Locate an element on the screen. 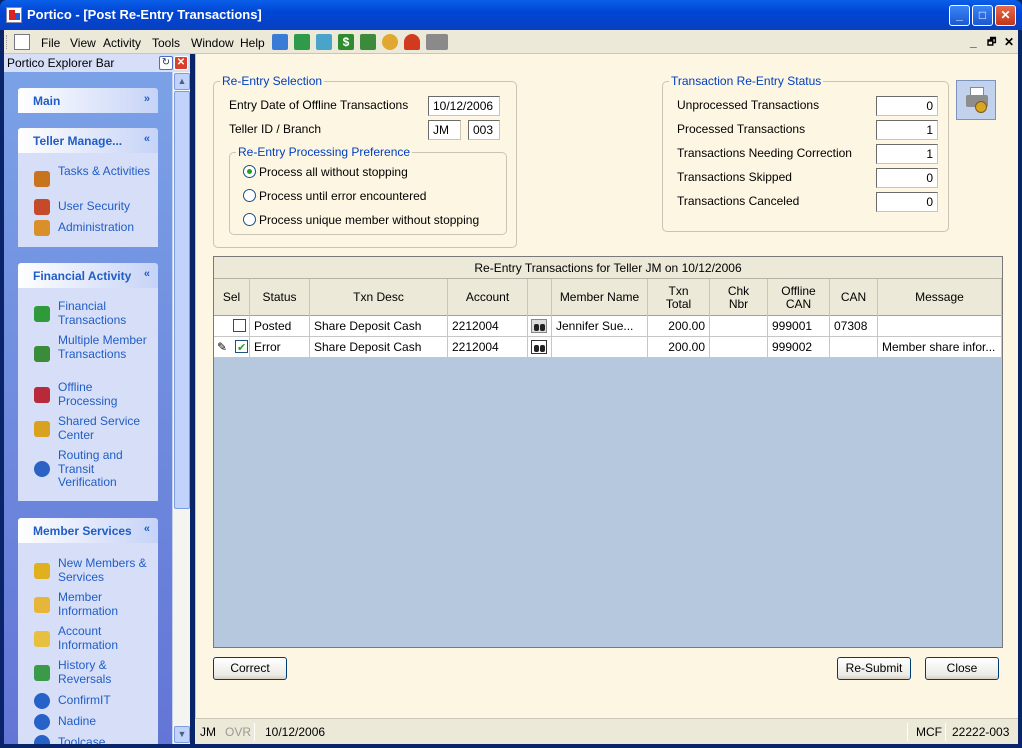  menu-view: View is located at coordinates (83, 43).